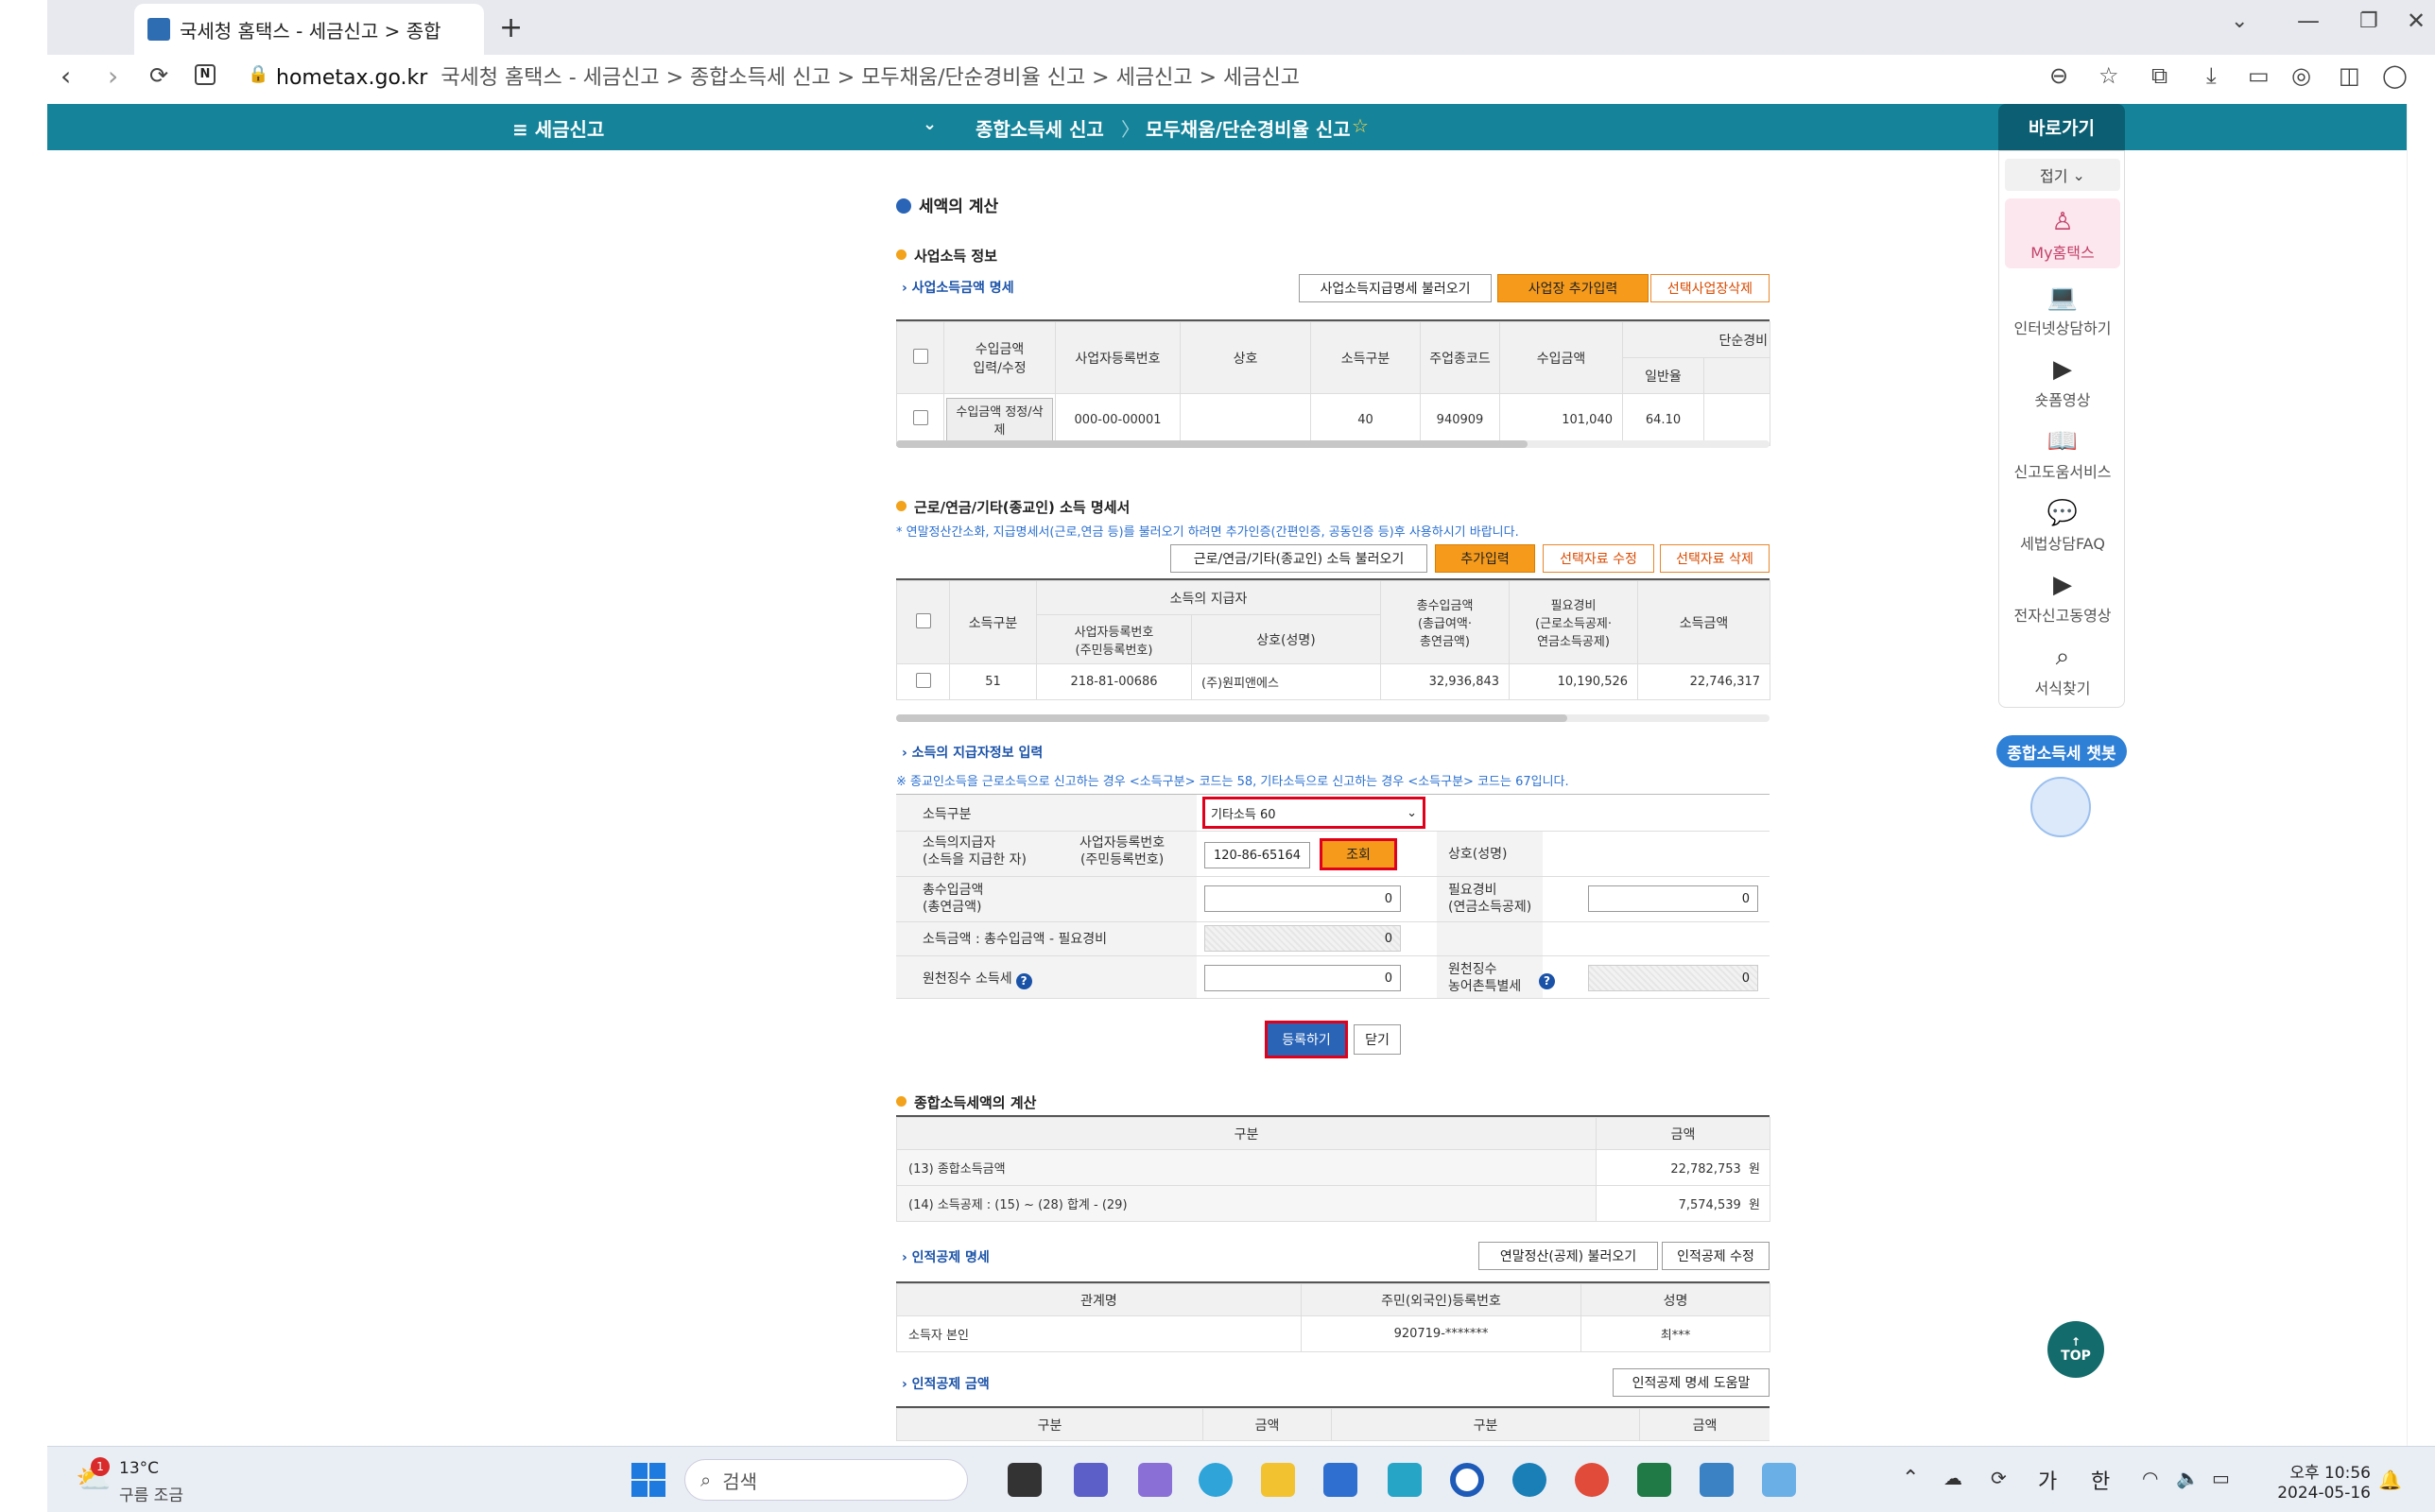 The width and height of the screenshot is (2435, 1512). I want to click on quick-online-consult: 💻 인터넷상담하기, so click(2062, 311).